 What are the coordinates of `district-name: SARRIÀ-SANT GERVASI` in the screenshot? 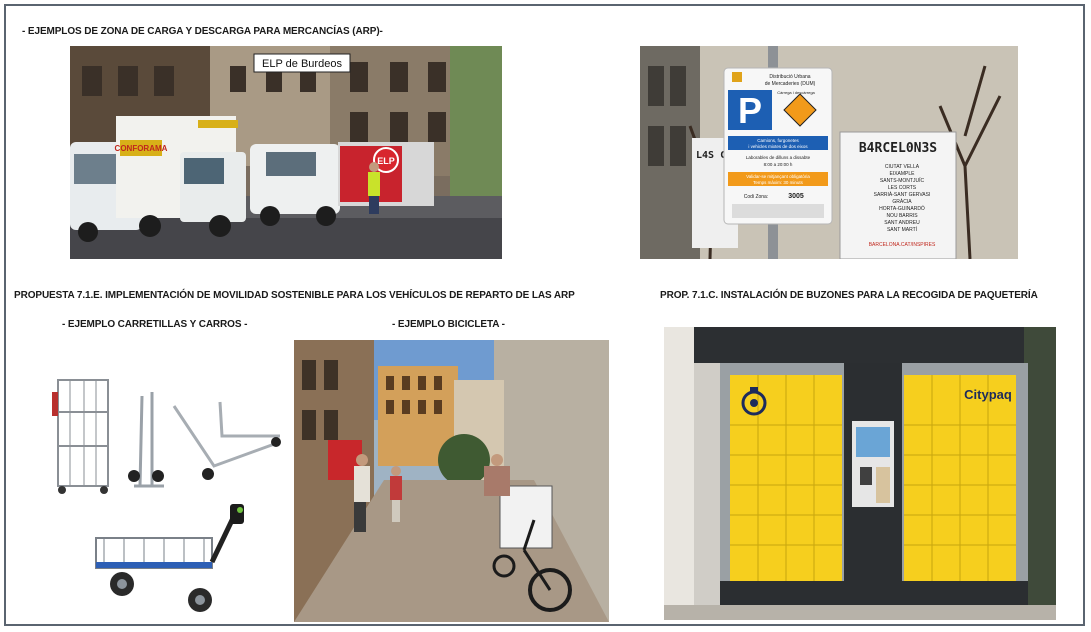 It's located at (902, 194).